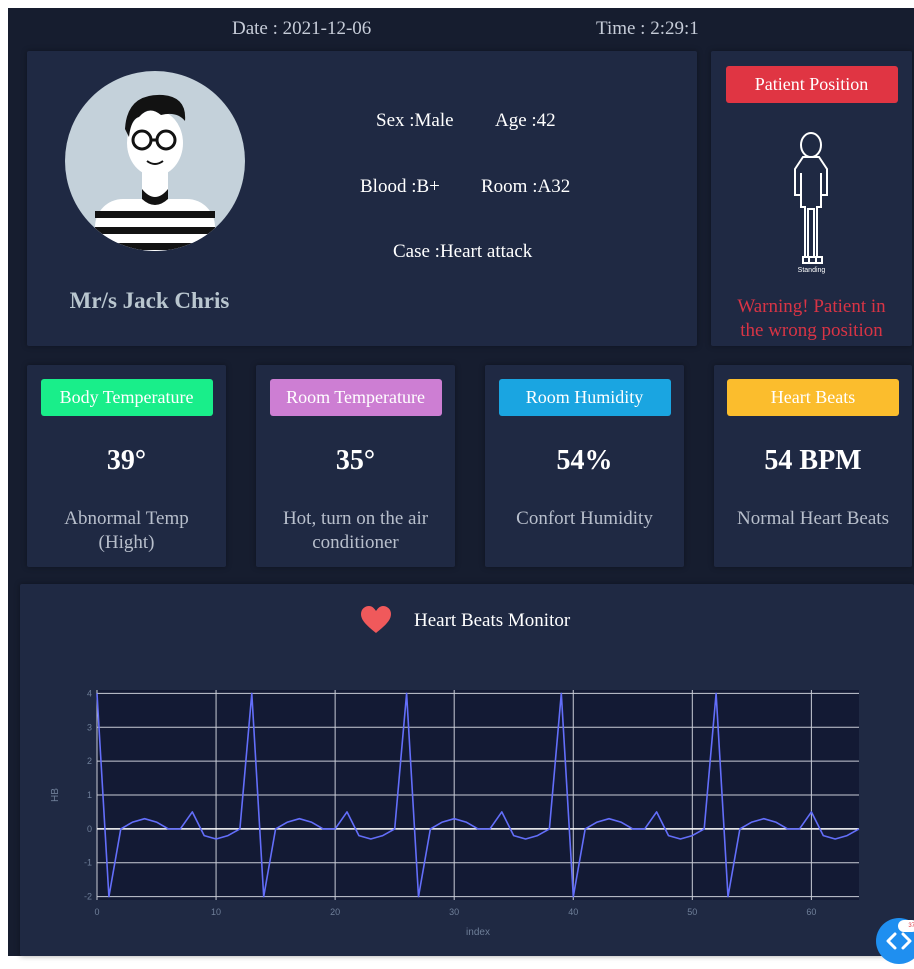 The width and height of the screenshot is (914, 969). What do you see at coordinates (811, 330) in the screenshot?
I see `warning-line-2: the wrong position` at bounding box center [811, 330].